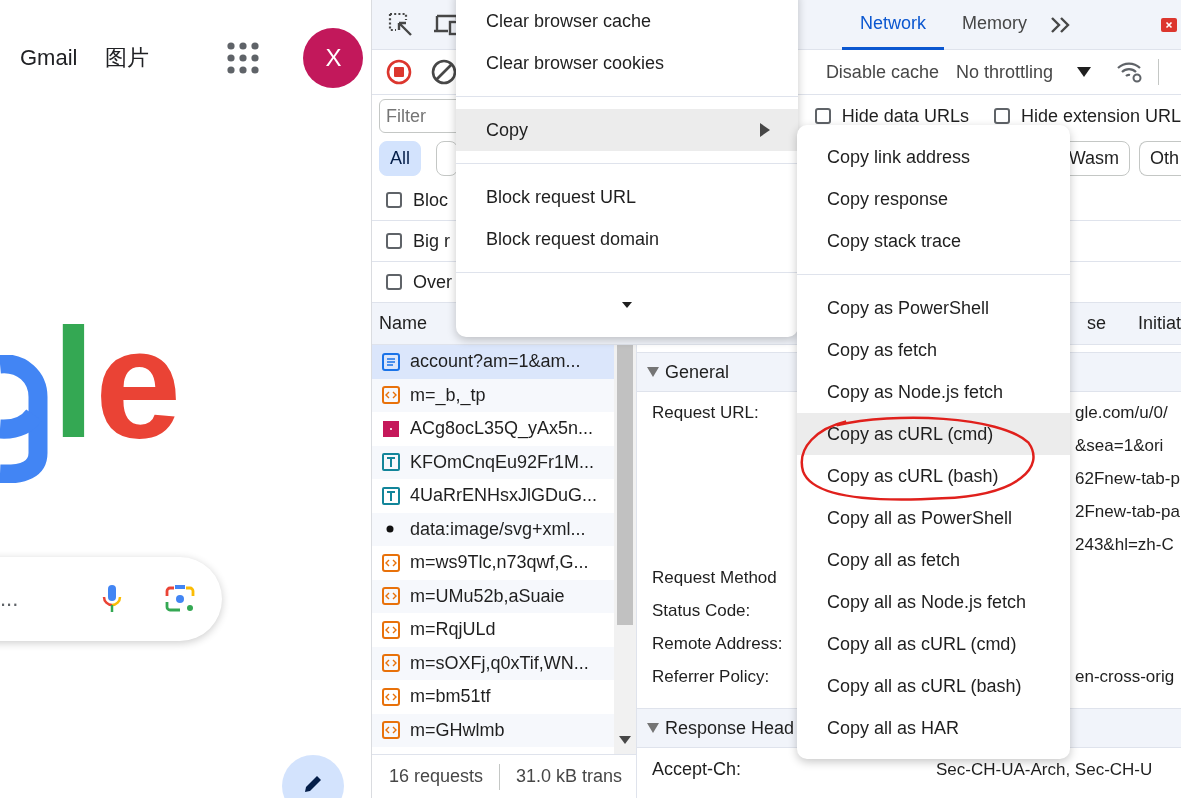 The image size is (1181, 798). I want to click on checkbox-label: Big r, so click(431, 241).